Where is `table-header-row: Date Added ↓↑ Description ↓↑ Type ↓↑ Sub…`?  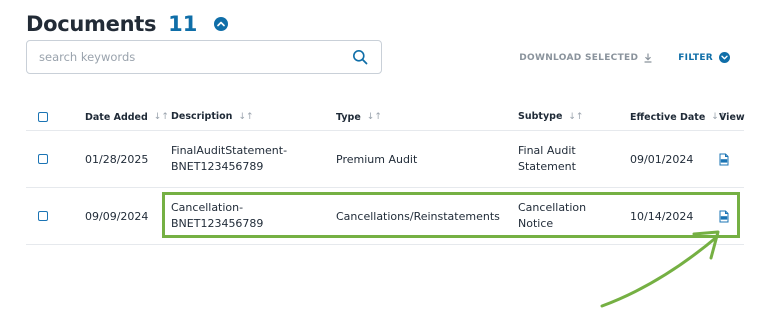
table-header-row: Date Added ↓↑ Description ↓↑ Type ↓↑ Sub… is located at coordinates (385, 117).